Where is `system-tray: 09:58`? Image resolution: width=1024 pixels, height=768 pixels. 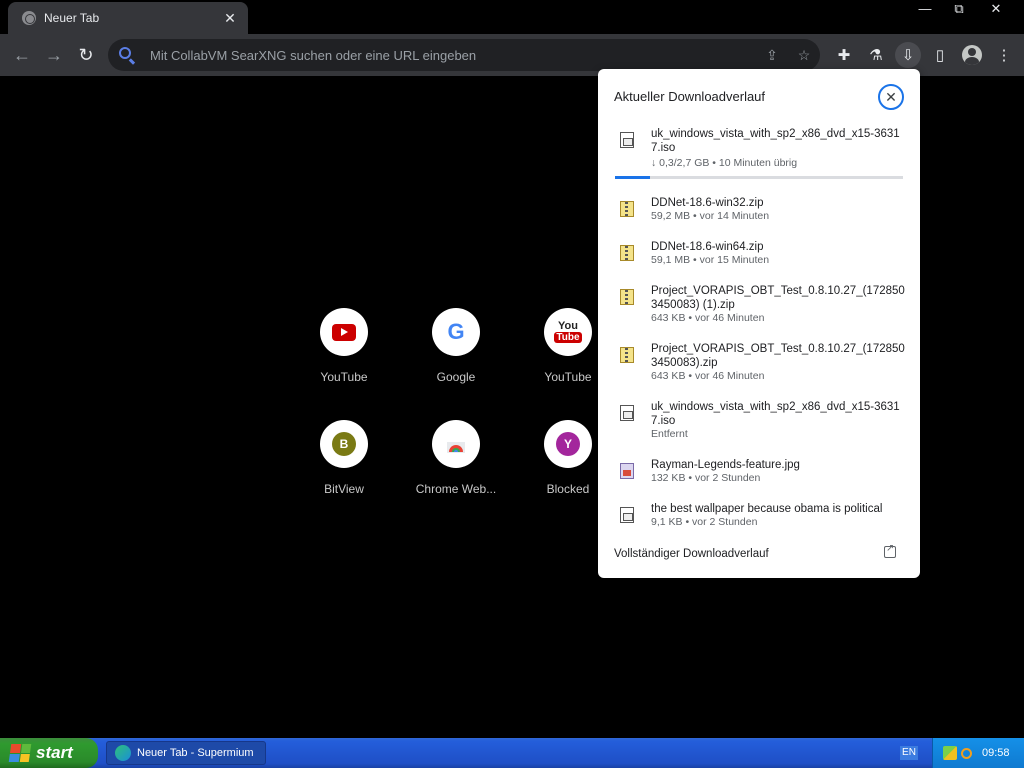
system-tray: 09:58 is located at coordinates (978, 753).